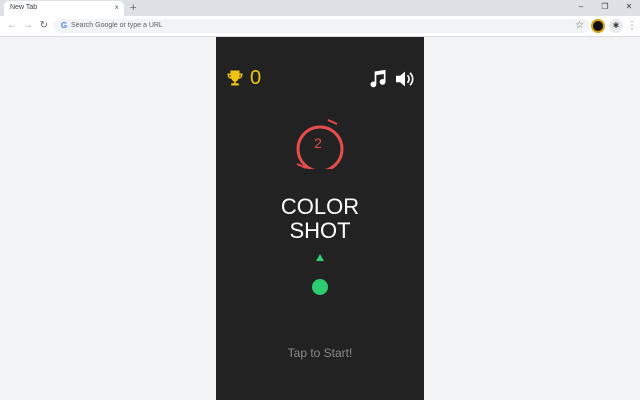 The height and width of the screenshot is (400, 640). I want to click on ring-counter: 2, so click(318, 143).